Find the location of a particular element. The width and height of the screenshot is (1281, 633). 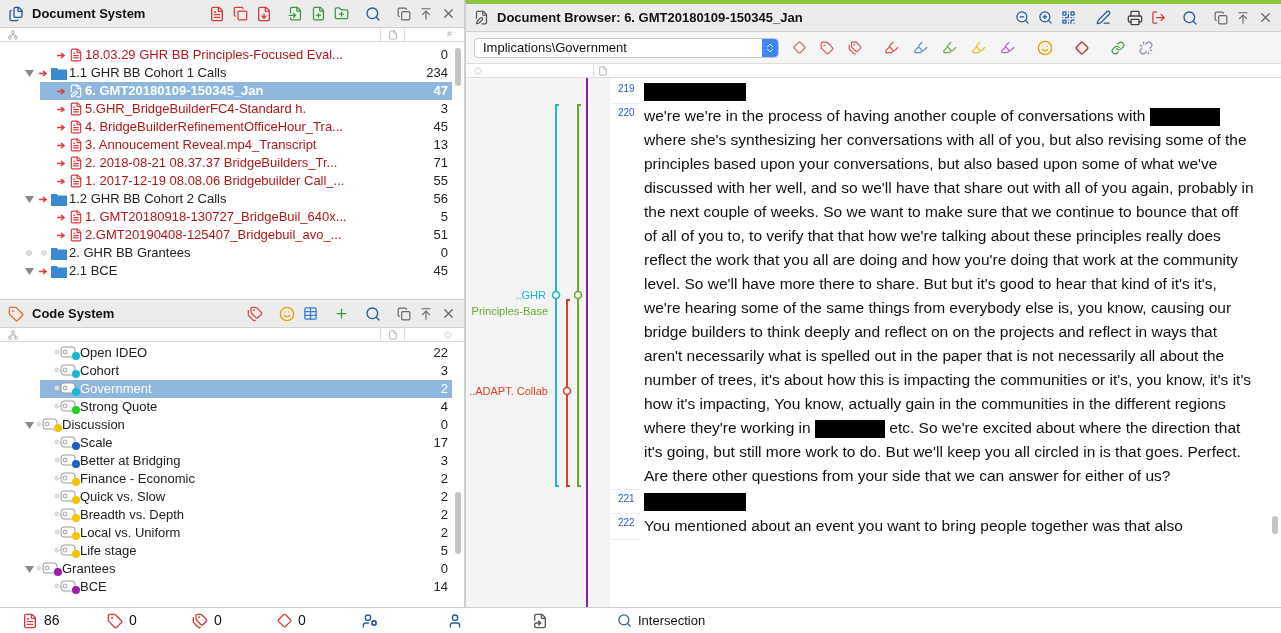

document-row: 1.1 GHR BB Cohort 1 Calls 234 is located at coordinates (237, 73).